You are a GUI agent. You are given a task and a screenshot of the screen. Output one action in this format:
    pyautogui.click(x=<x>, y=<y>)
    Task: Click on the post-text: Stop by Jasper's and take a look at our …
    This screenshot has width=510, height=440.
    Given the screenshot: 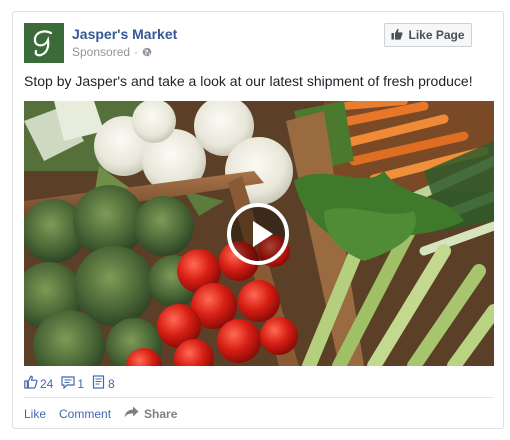 What is the action you would take?
    pyautogui.click(x=248, y=81)
    